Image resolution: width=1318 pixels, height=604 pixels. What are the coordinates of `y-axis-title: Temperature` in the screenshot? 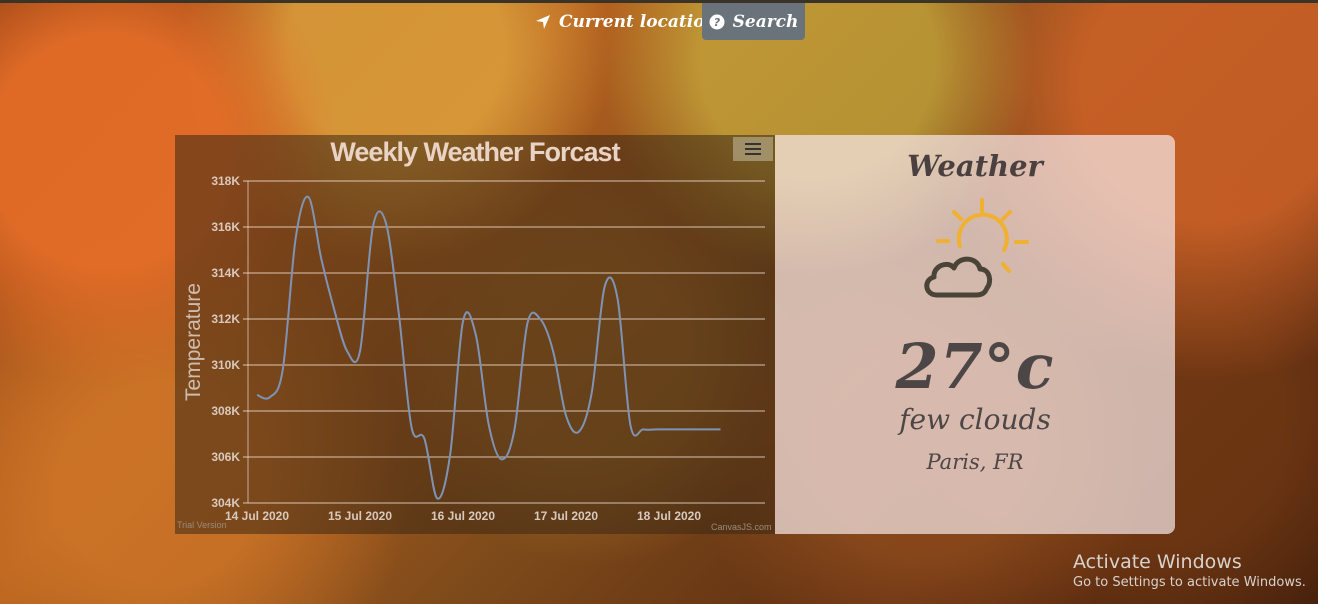 It's located at (193, 342).